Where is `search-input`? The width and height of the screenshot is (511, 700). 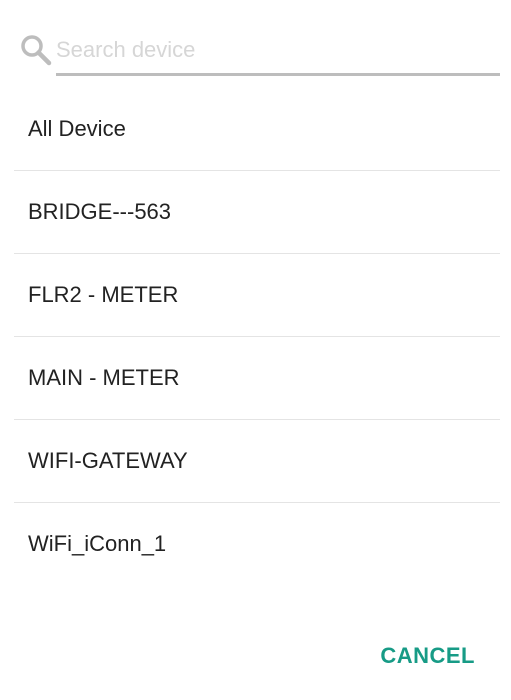
search-input is located at coordinates (277, 50).